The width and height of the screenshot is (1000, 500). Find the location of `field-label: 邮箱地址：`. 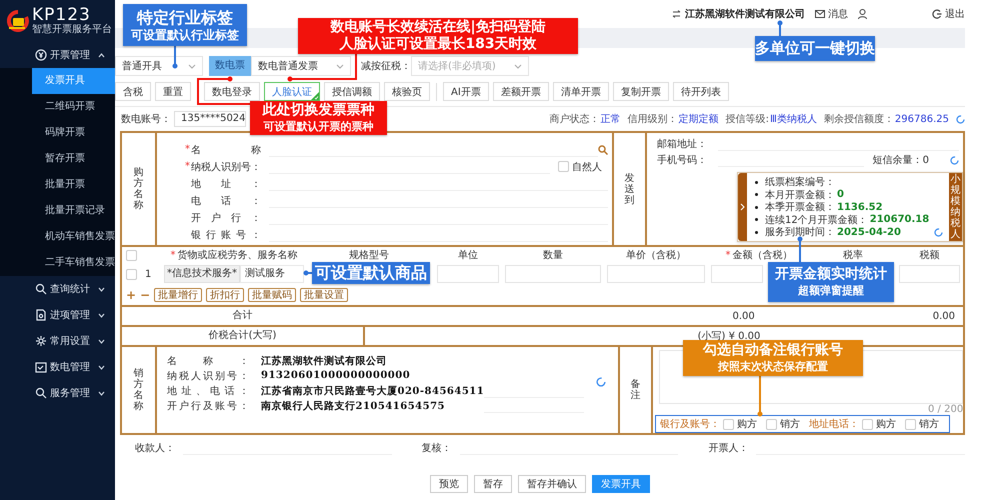

field-label: 邮箱地址： is located at coordinates (682, 144).